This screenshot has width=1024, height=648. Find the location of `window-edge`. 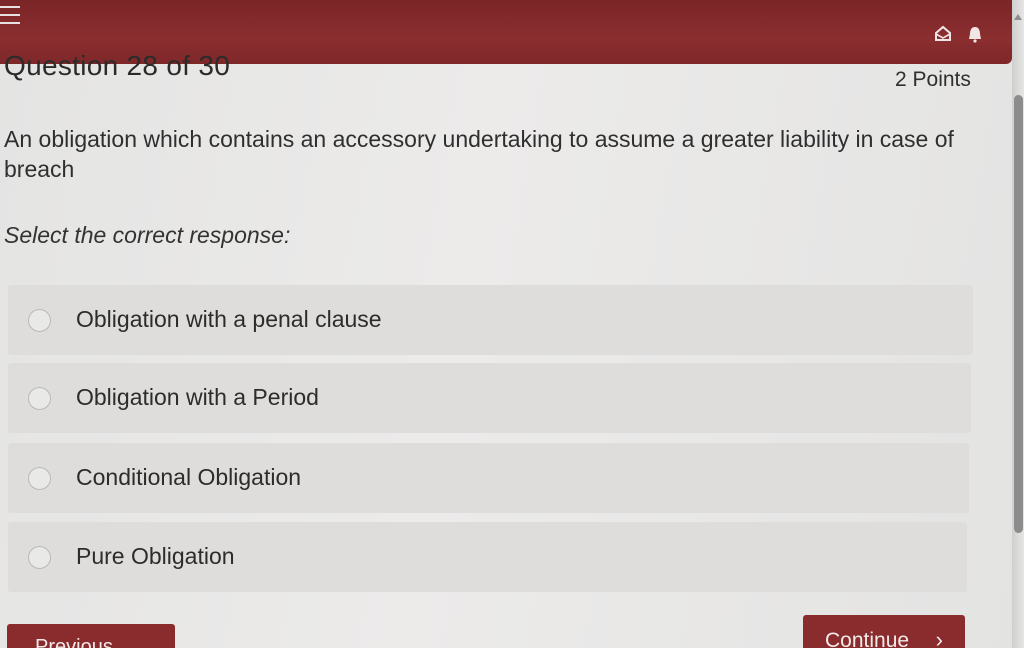

window-edge is located at coordinates (1018, 324).